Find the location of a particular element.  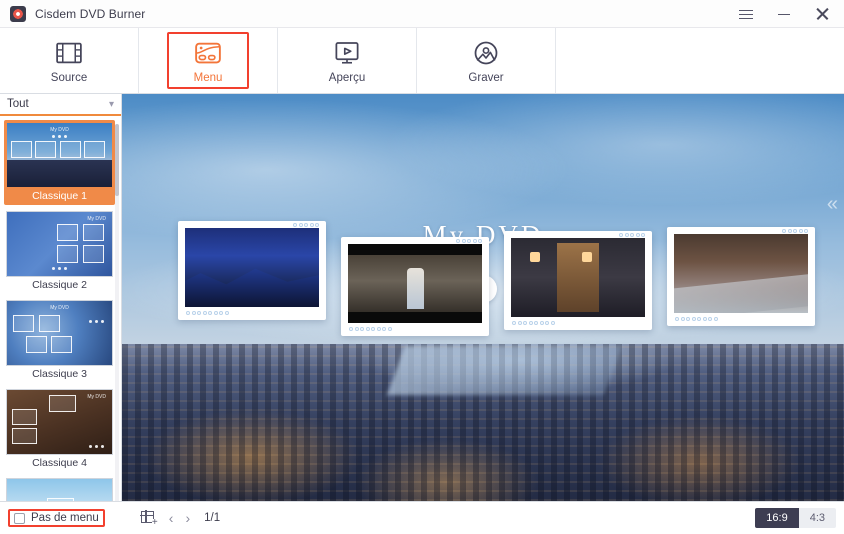

main-toolbar: Source Menu Aperçu Graver is located at coordinates (422, 61).